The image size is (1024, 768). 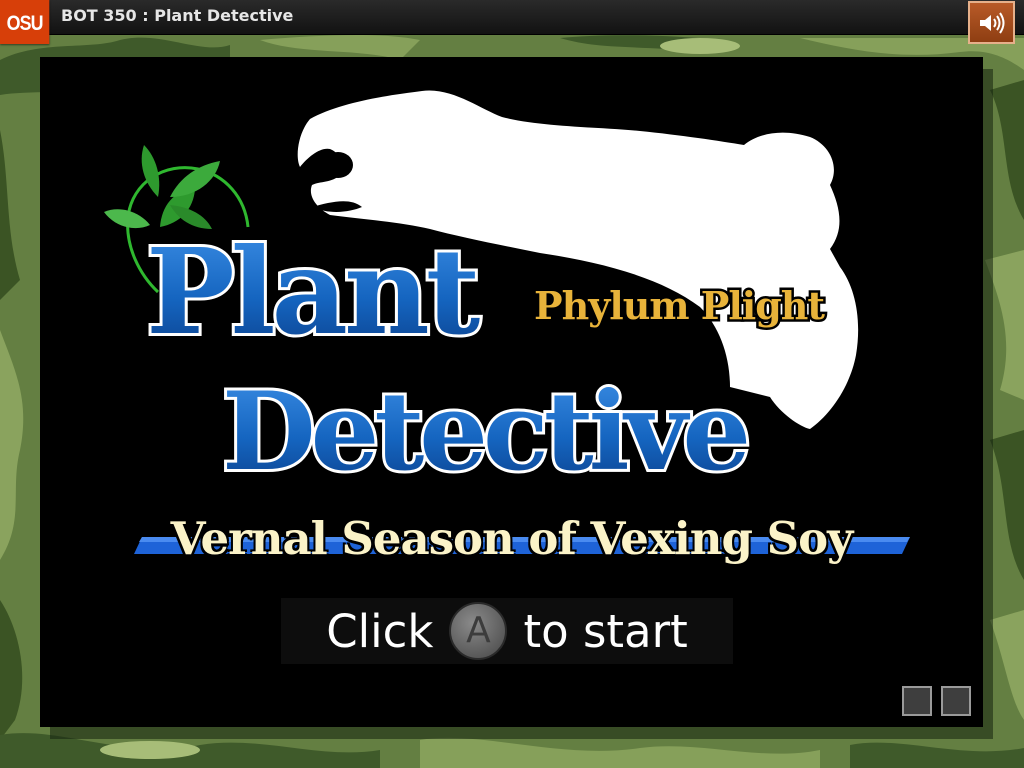 What do you see at coordinates (512, 22) in the screenshot?
I see `top-bar: OSU BOT 350 : Plant Detective` at bounding box center [512, 22].